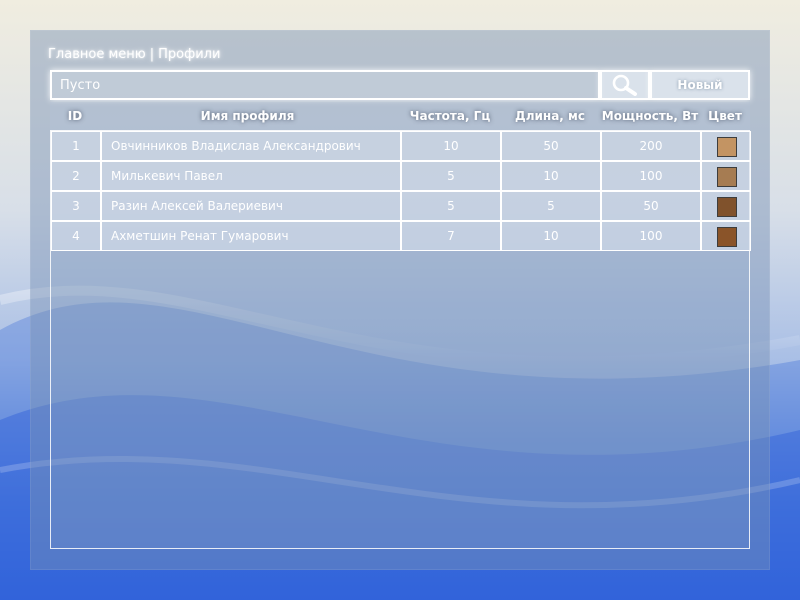 The image size is (800, 600). What do you see at coordinates (75, 116) in the screenshot?
I see `column-header-id: ID` at bounding box center [75, 116].